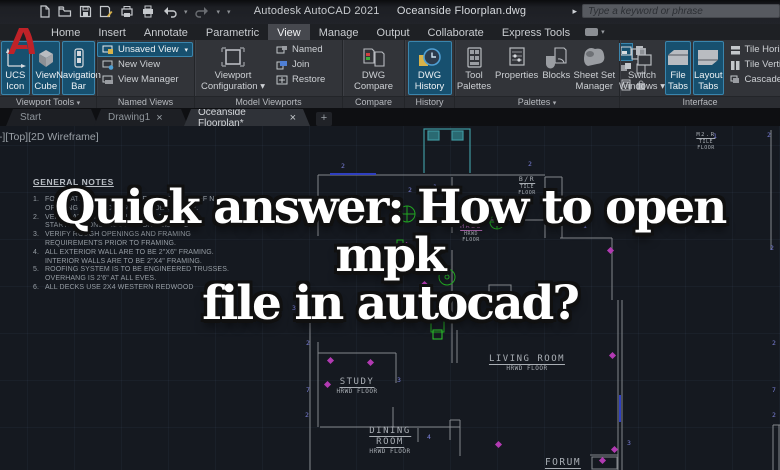 The height and width of the screenshot is (470, 780). Describe the element at coordinates (112, 32) in the screenshot. I see `tab-insert: Insert` at that location.